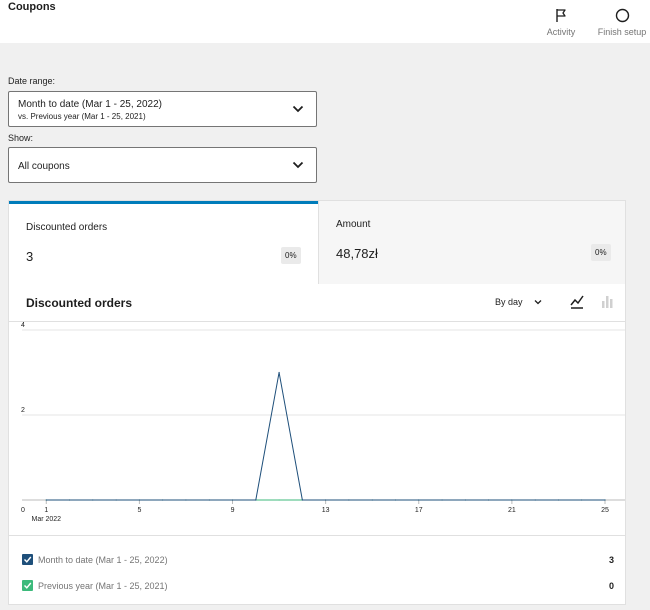 The image size is (650, 610). I want to click on summary-item-amount: Amount 48,78zł 0%, so click(471, 242).